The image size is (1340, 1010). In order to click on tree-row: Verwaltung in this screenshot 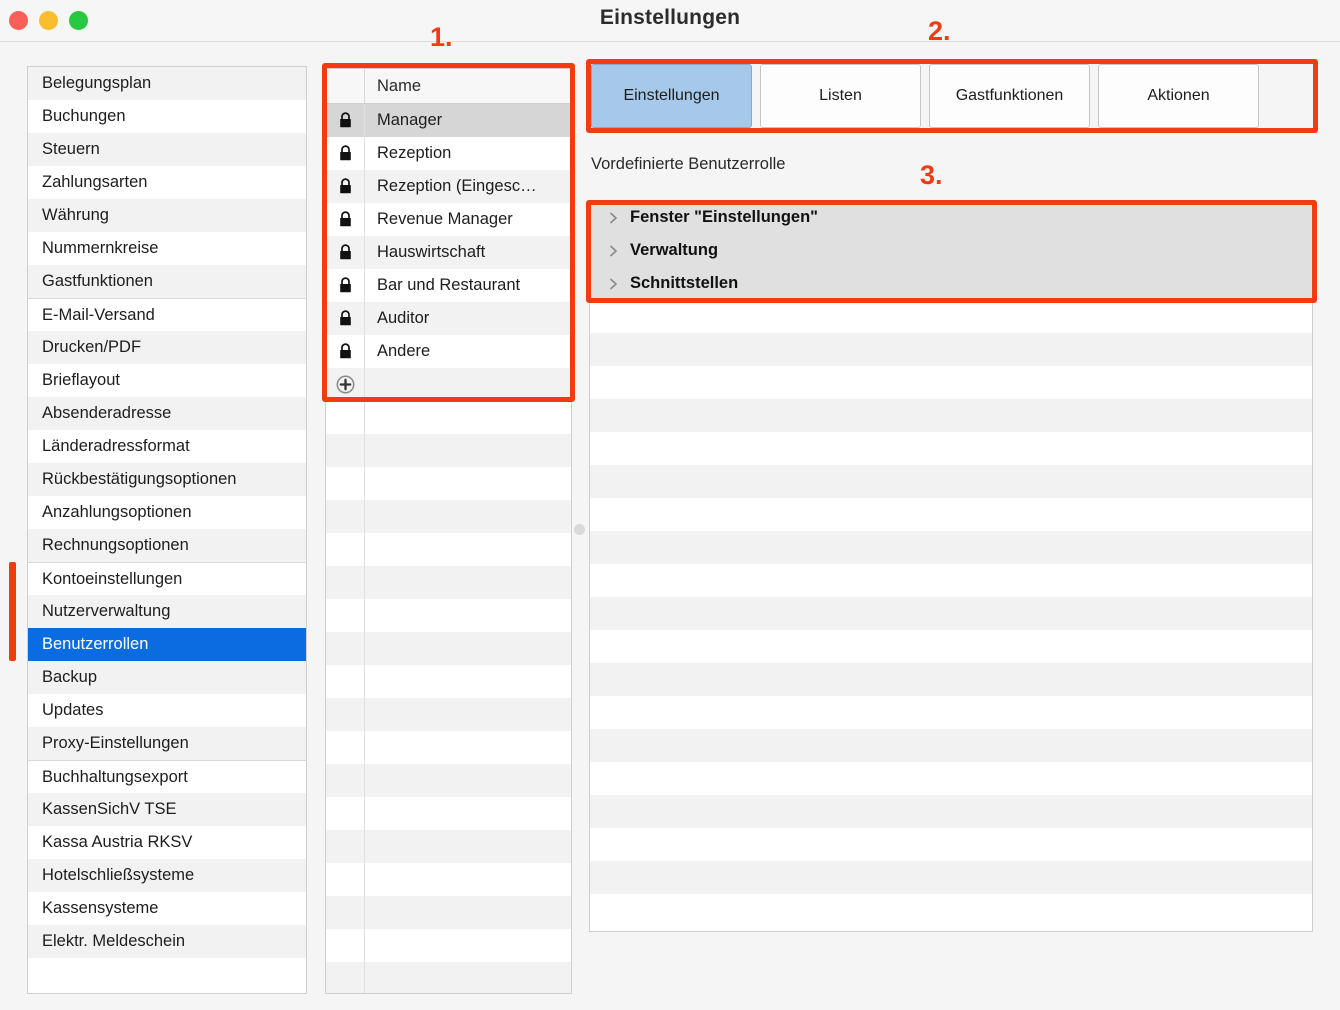, I will do `click(951, 250)`.